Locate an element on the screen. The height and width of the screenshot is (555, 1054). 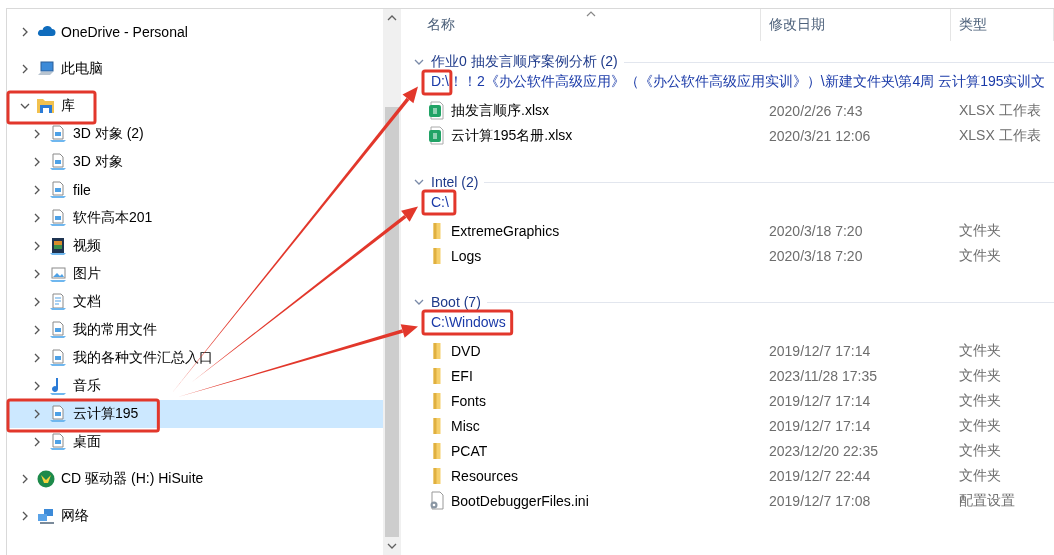
modified-date: 2020/3/18 7:20 is located at coordinates (816, 255).